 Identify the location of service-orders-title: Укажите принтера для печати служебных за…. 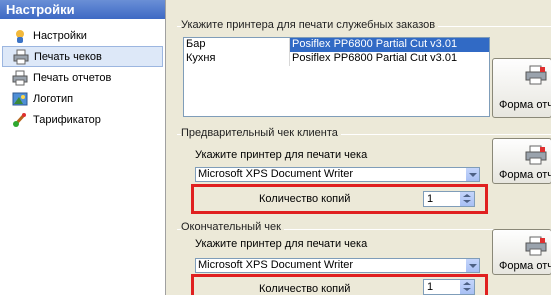
(310, 25).